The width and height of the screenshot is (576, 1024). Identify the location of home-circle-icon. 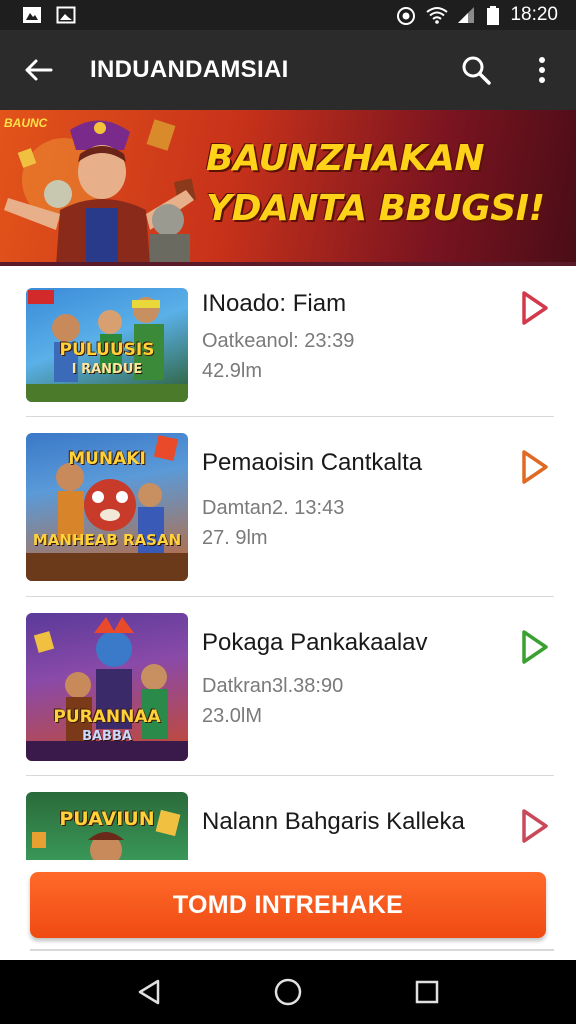
(288, 992).